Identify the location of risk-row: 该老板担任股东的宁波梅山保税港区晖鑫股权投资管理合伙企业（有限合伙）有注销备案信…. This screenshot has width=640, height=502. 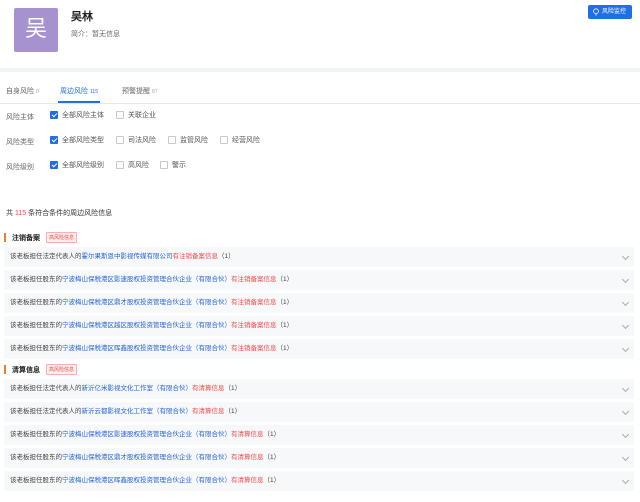
(319, 349).